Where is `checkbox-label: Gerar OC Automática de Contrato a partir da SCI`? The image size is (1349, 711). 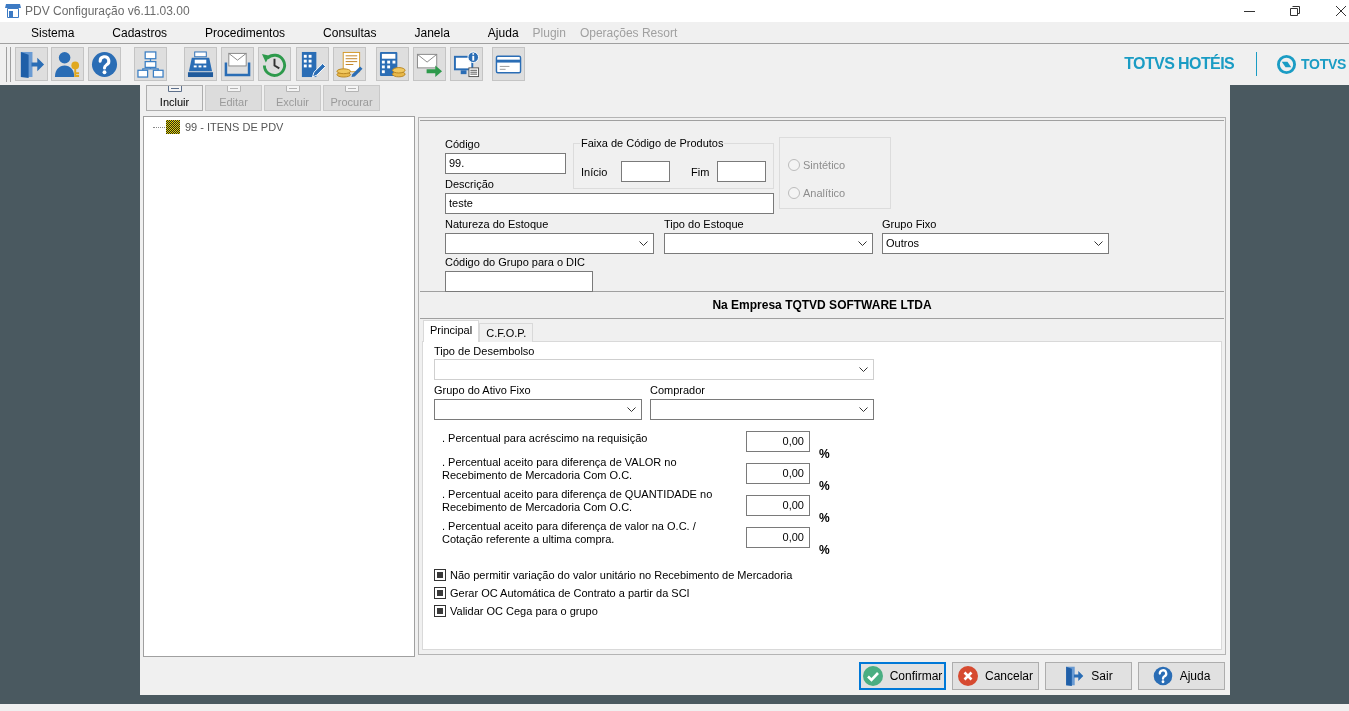 checkbox-label: Gerar OC Automática de Contrato a partir da SCI is located at coordinates (570, 593).